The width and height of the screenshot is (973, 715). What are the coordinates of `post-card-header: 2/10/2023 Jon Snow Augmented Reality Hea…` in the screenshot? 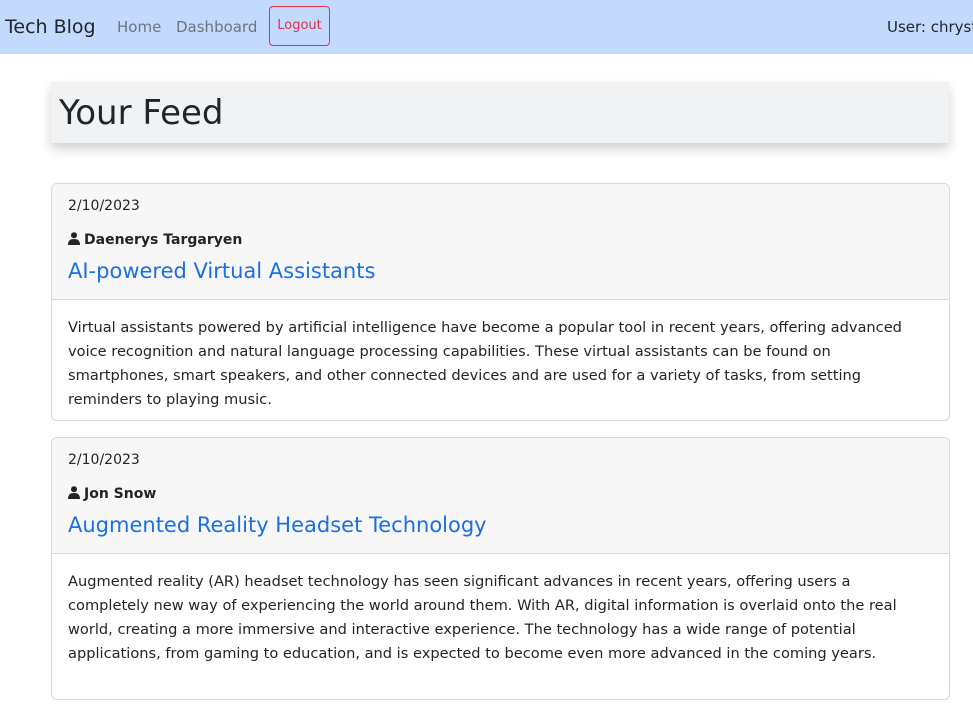 It's located at (500, 496).